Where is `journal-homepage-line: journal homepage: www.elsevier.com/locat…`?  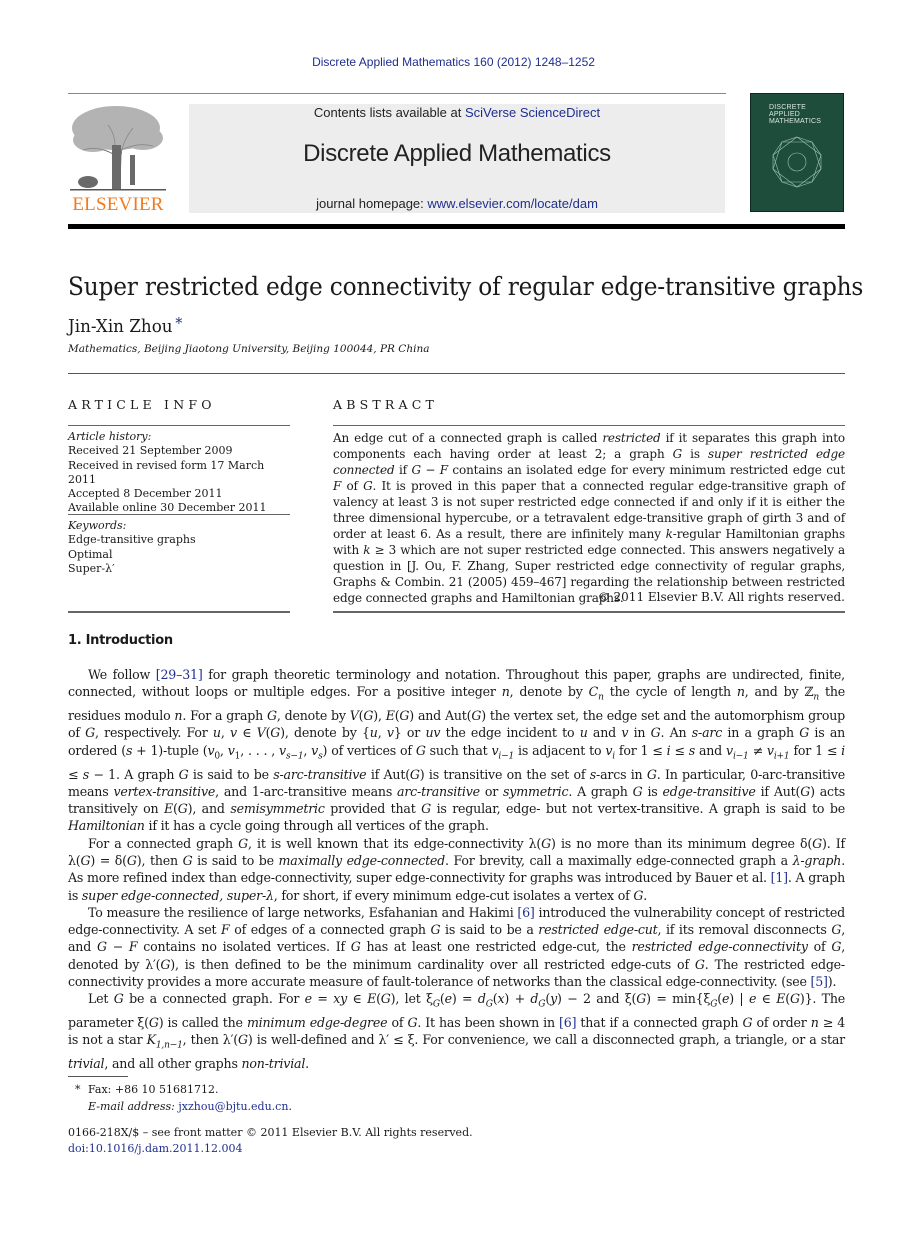
journal-homepage-line: journal homepage: www.elsevier.com/locat… is located at coordinates (457, 203).